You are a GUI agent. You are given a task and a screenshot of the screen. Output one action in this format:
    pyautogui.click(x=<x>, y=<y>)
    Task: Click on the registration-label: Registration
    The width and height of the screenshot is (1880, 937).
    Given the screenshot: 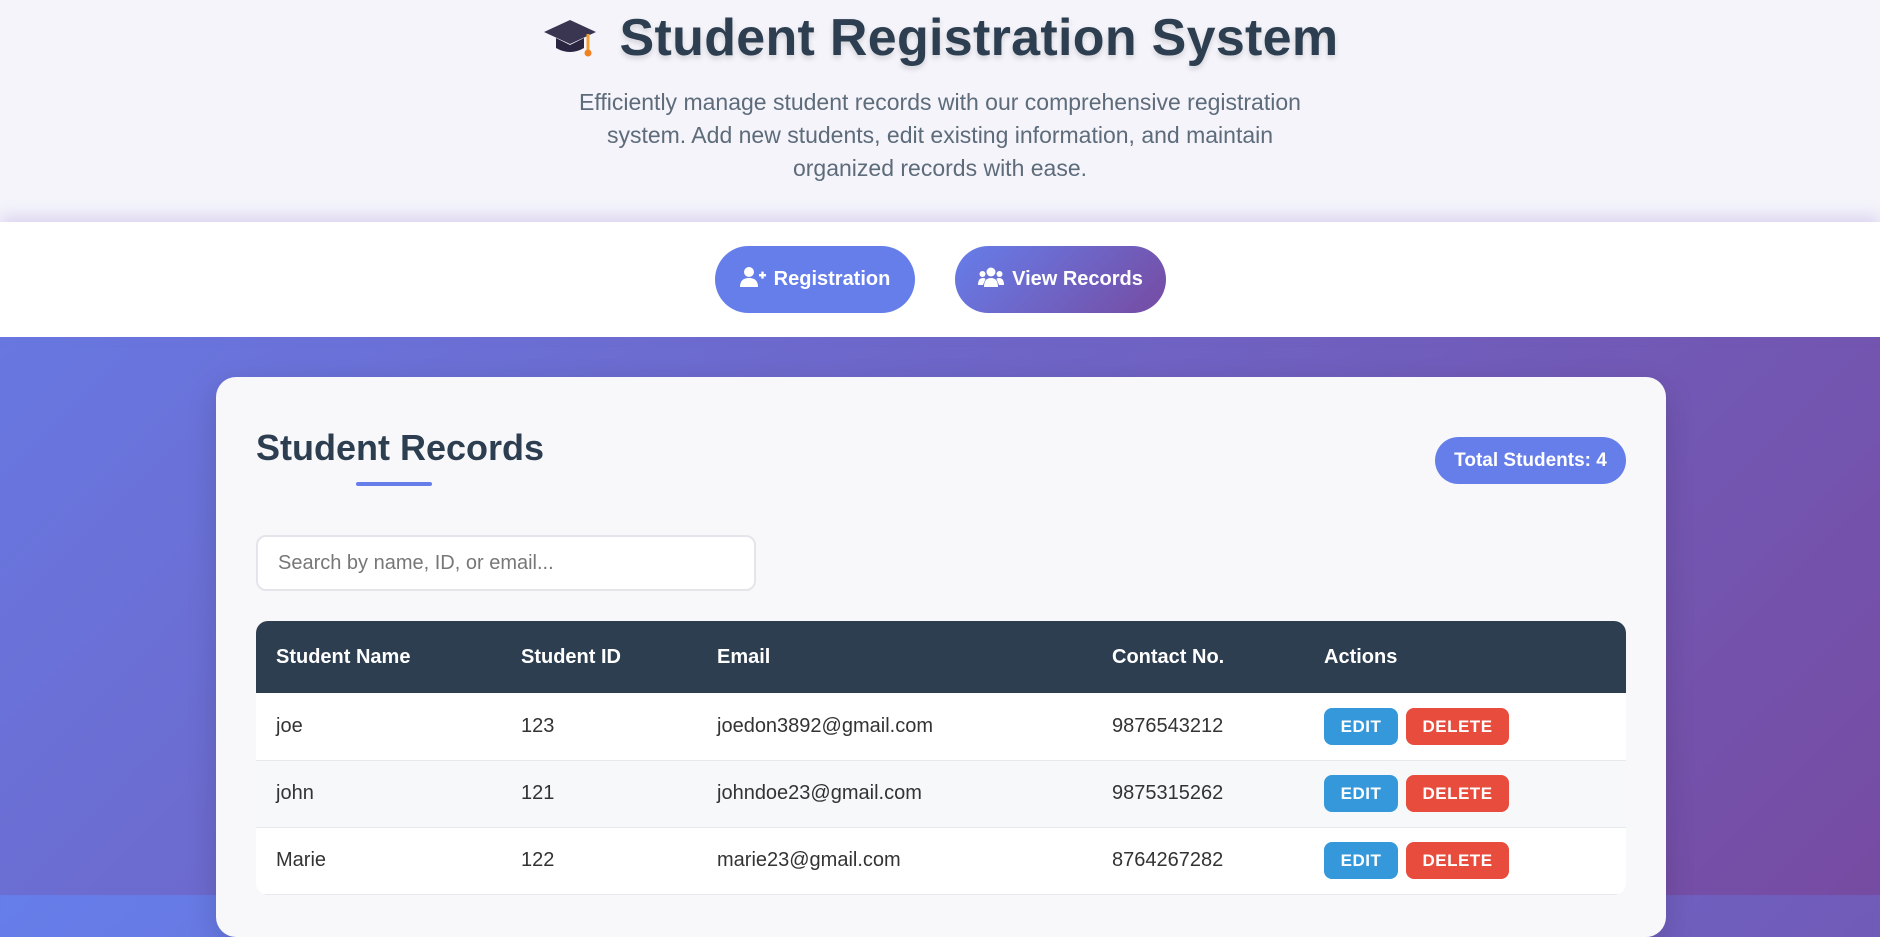 What is the action you would take?
    pyautogui.click(x=832, y=279)
    